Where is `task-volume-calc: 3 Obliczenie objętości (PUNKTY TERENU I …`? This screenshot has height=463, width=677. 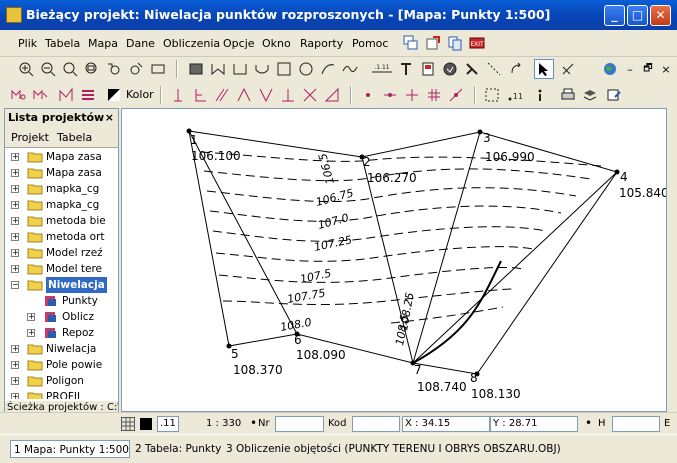
task-volume-calc: 3 Obliczenie objętości (PUNKTY TERENU I … is located at coordinates (393, 449).